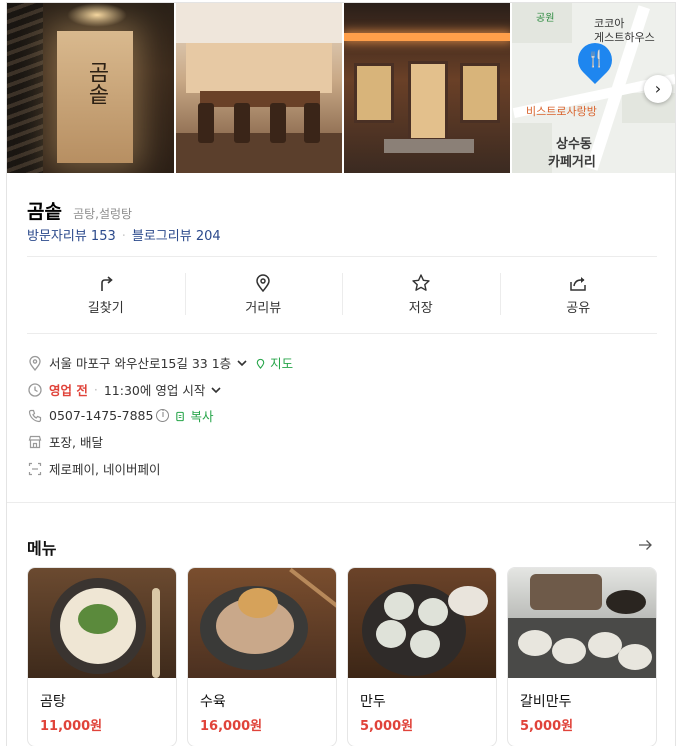  I want to click on menu-item-name: 갈비만두, so click(546, 702).